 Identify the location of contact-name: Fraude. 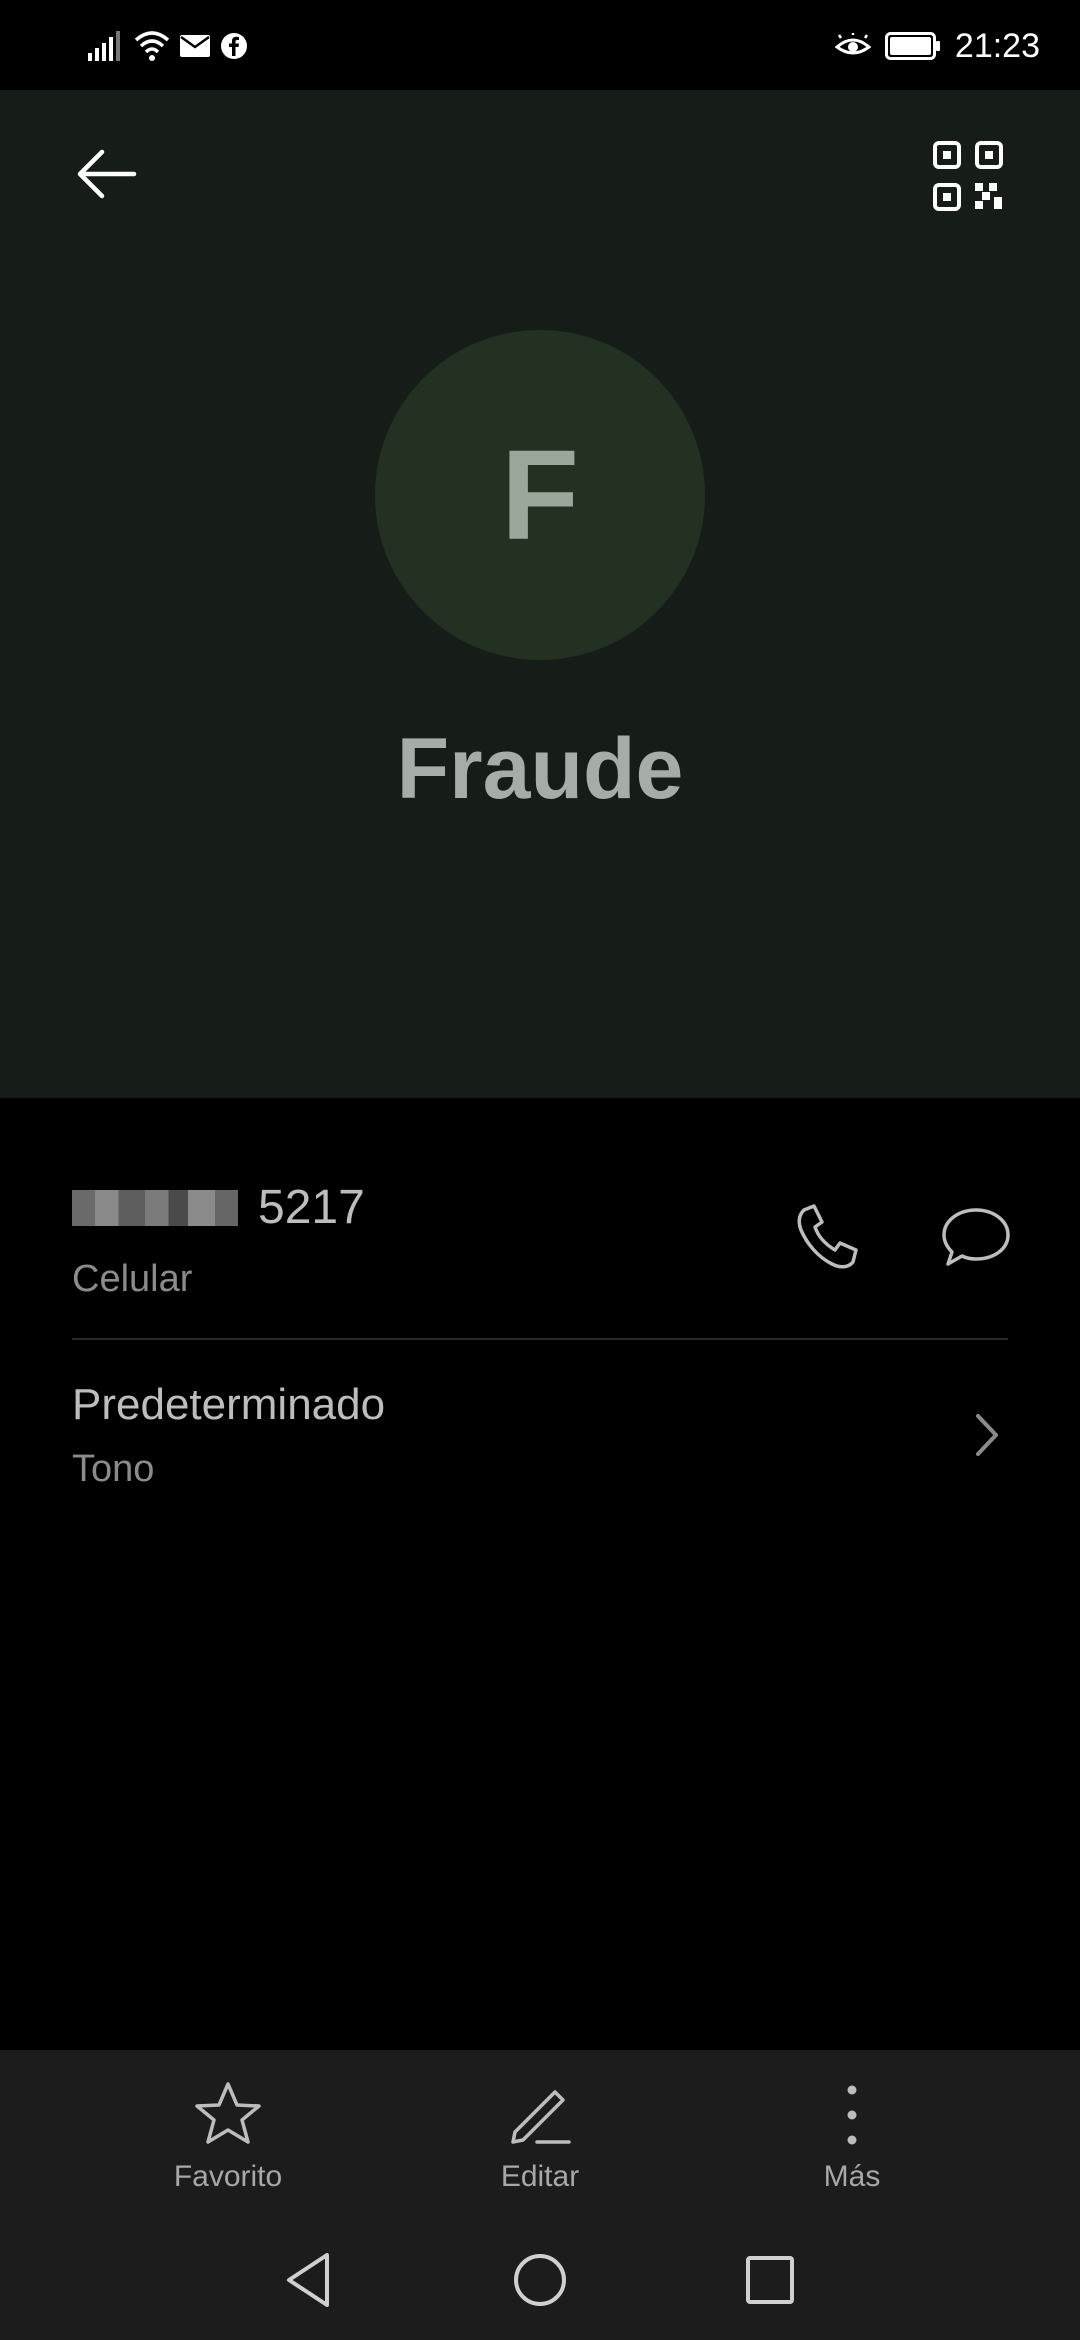
(540, 769).